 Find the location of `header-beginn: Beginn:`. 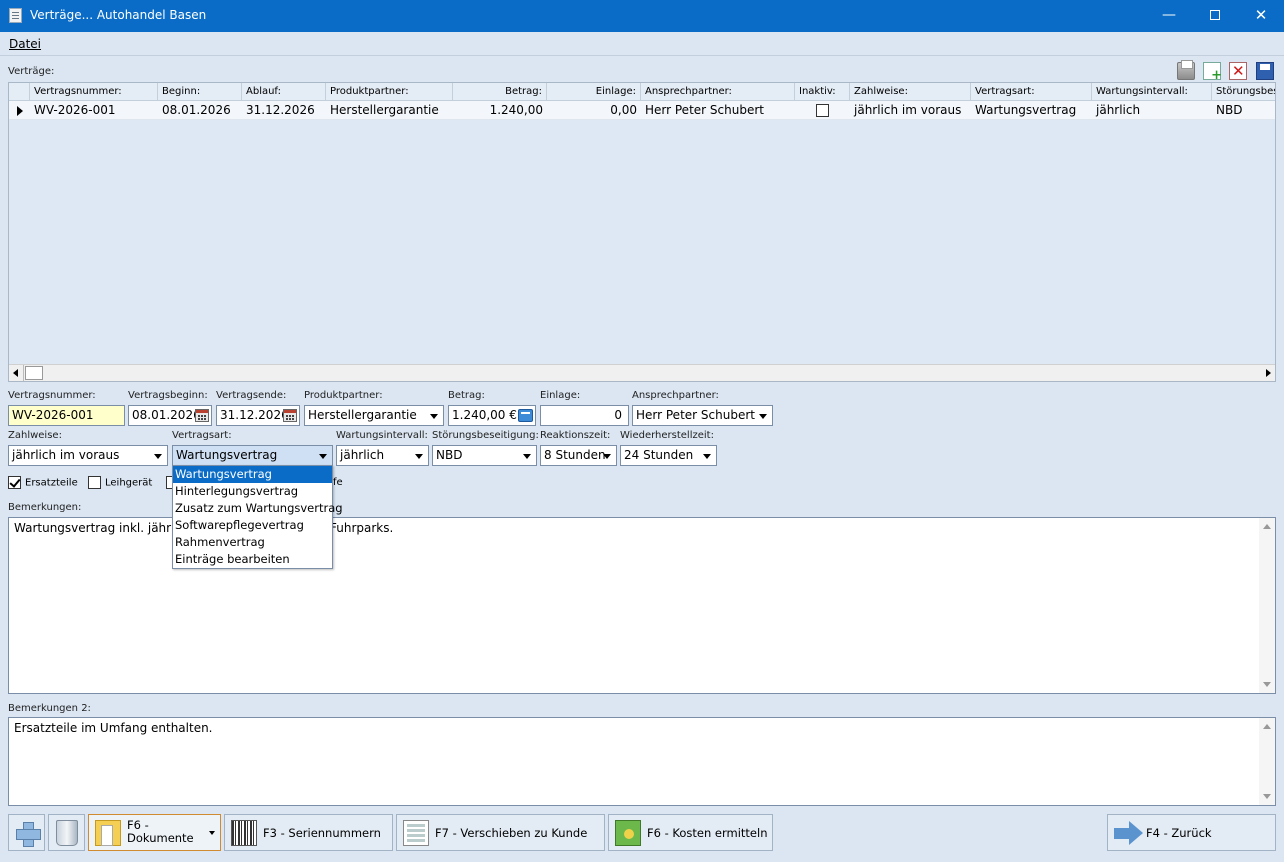

header-beginn: Beginn: is located at coordinates (200, 92).